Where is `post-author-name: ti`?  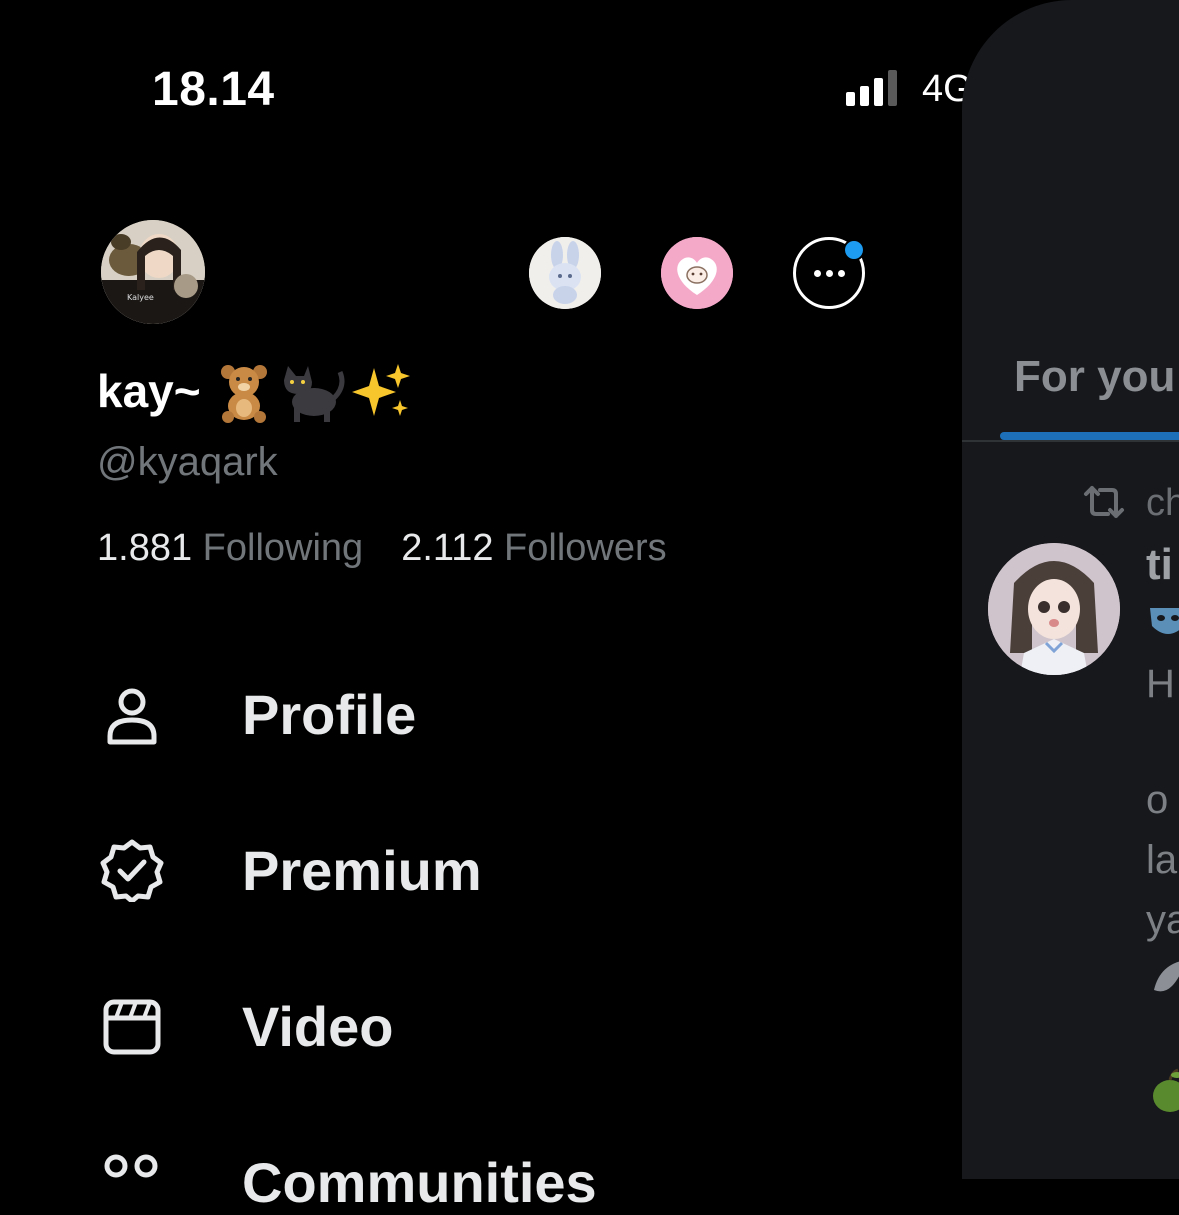
post-author-name: ti is located at coordinates (1159, 565).